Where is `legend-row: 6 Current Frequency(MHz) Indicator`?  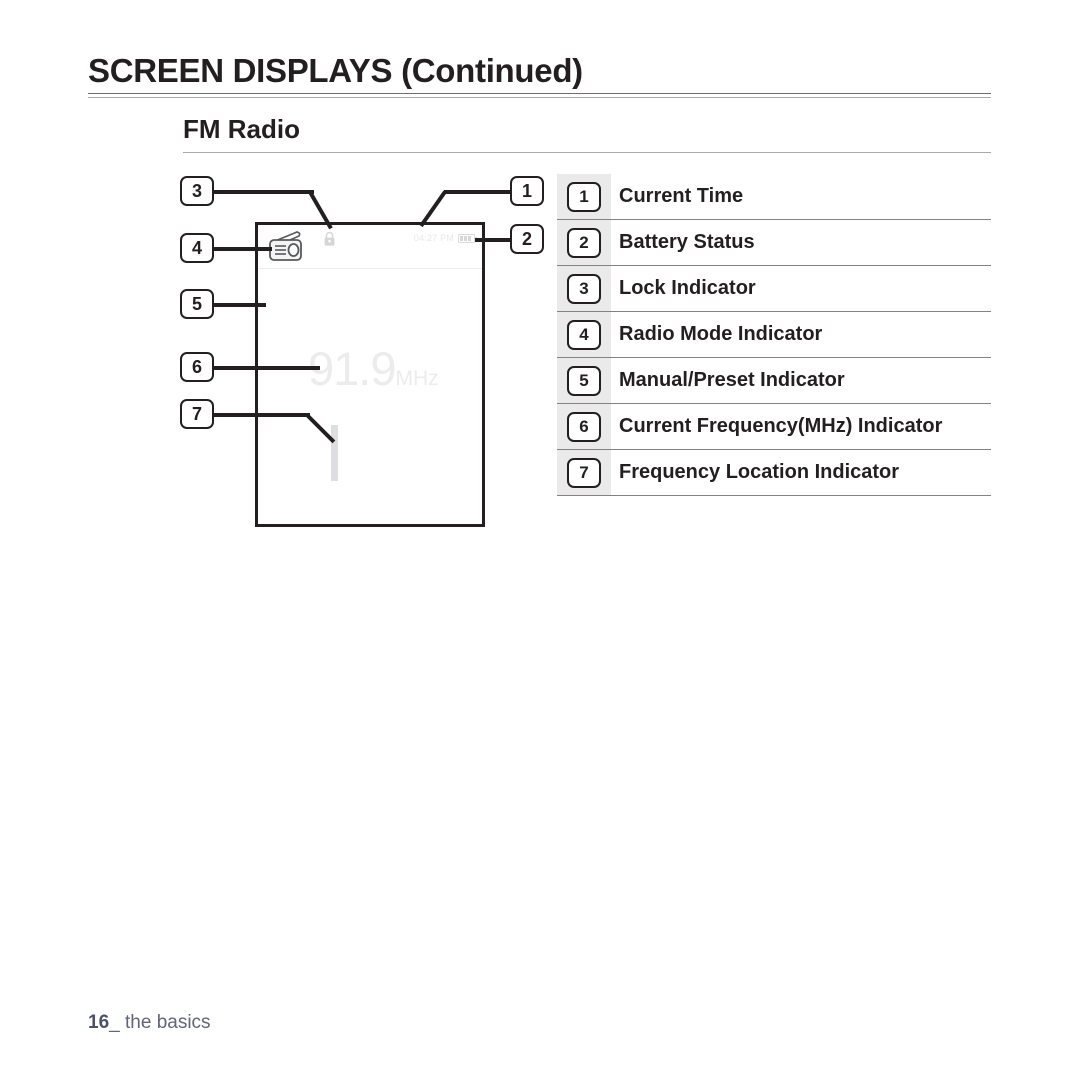
legend-row: 6 Current Frequency(MHz) Indicator is located at coordinates (774, 427).